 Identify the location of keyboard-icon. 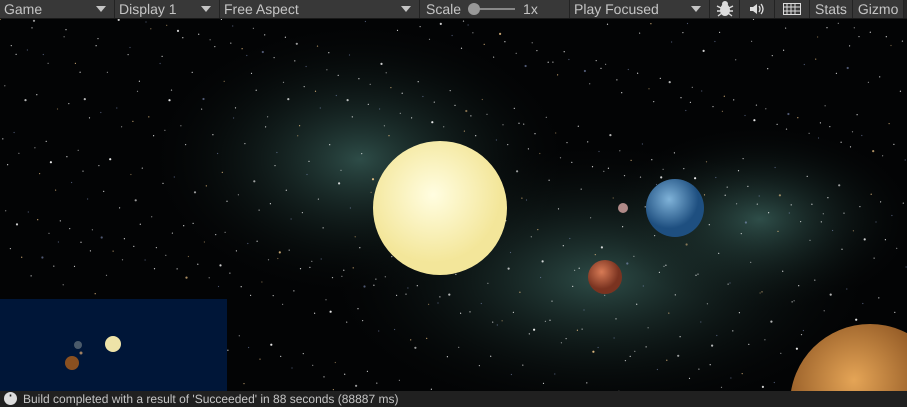
(792, 9).